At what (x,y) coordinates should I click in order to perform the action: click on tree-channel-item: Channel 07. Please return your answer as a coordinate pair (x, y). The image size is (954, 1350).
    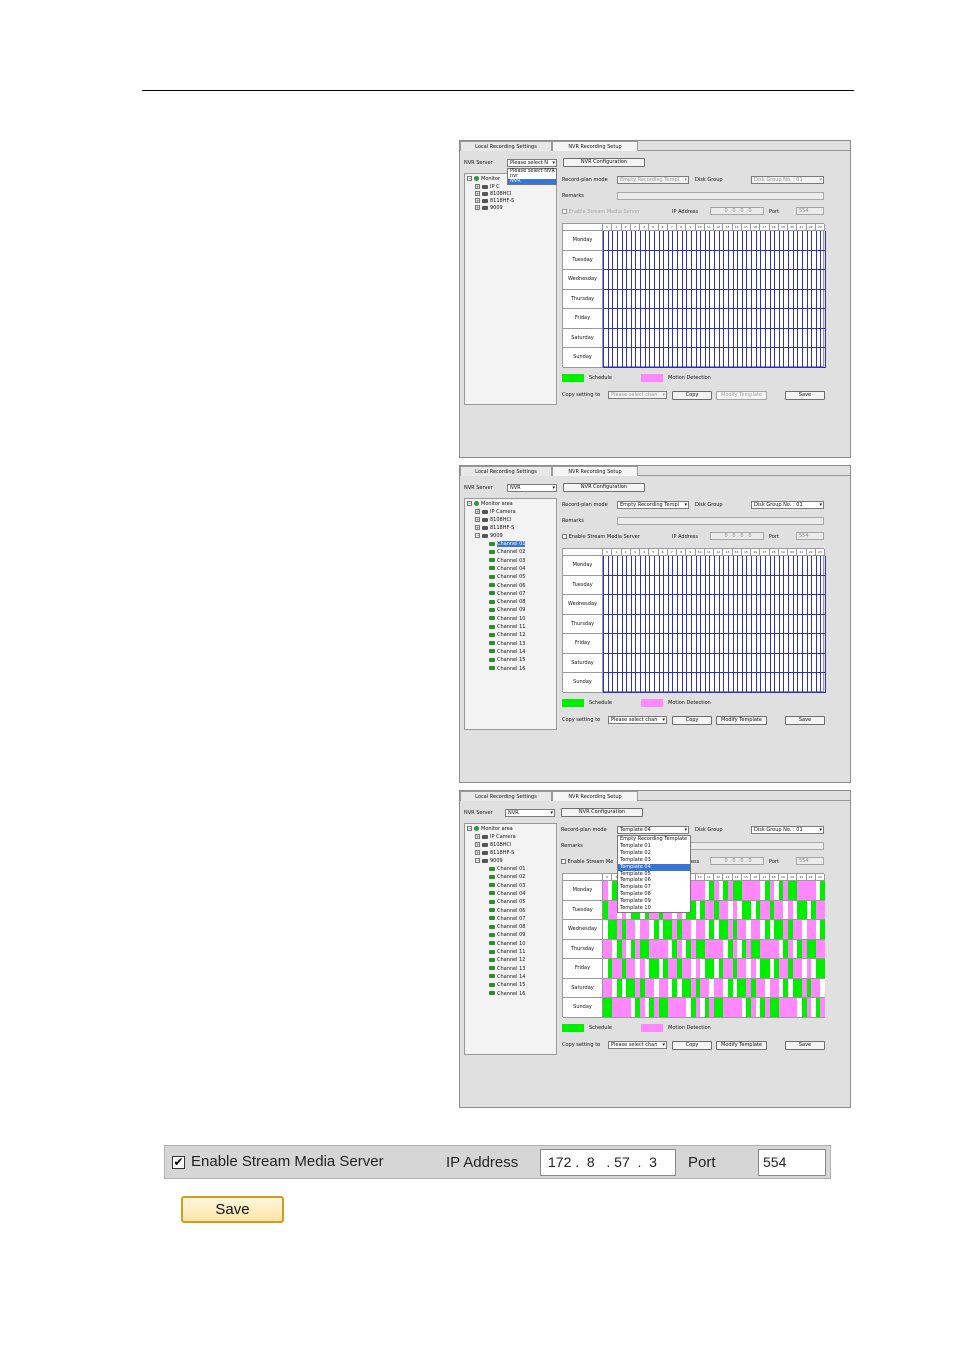
    Looking at the image, I should click on (507, 594).